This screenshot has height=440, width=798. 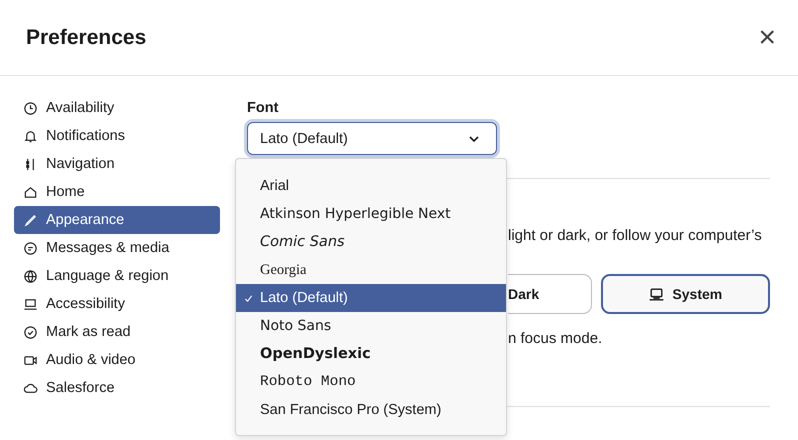 What do you see at coordinates (371, 410) in the screenshot?
I see `font-option: San Francisco Pro (System)` at bounding box center [371, 410].